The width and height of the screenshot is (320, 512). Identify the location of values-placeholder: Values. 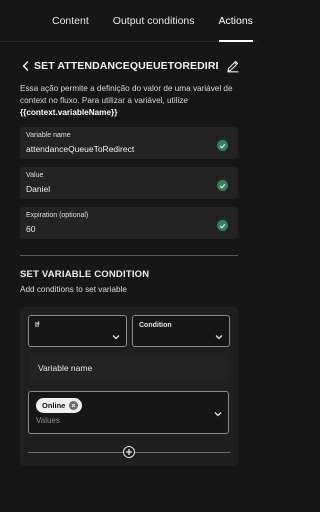
(48, 420).